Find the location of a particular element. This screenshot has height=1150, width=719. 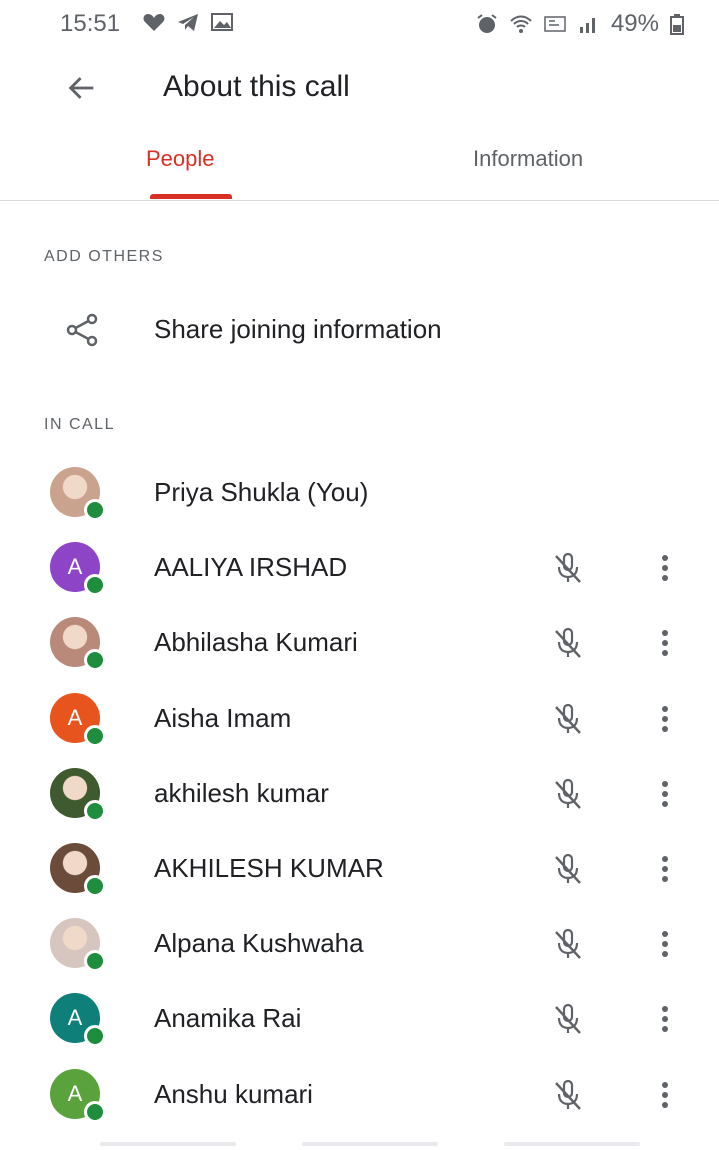

gallery-icon is located at coordinates (222, 22).